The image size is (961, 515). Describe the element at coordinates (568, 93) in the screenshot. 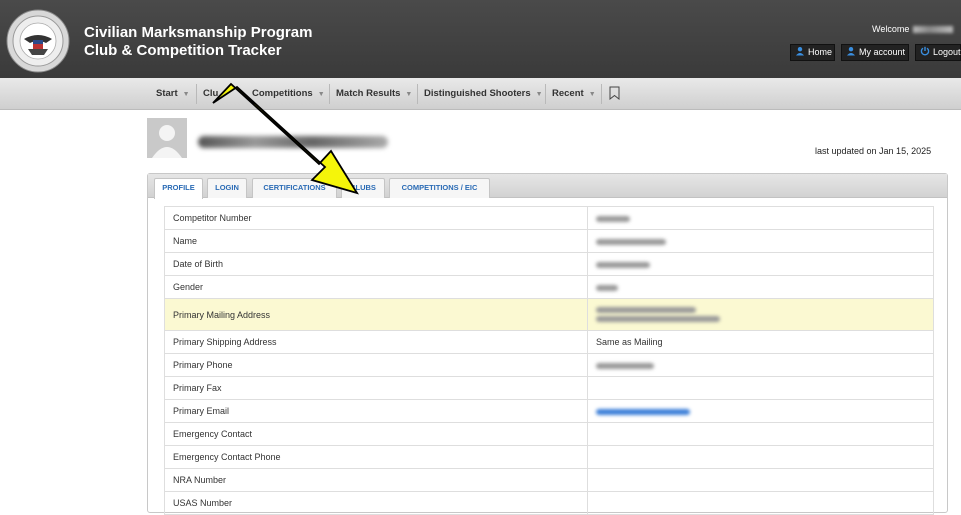

I see `nav-recent-label: Recent` at that location.